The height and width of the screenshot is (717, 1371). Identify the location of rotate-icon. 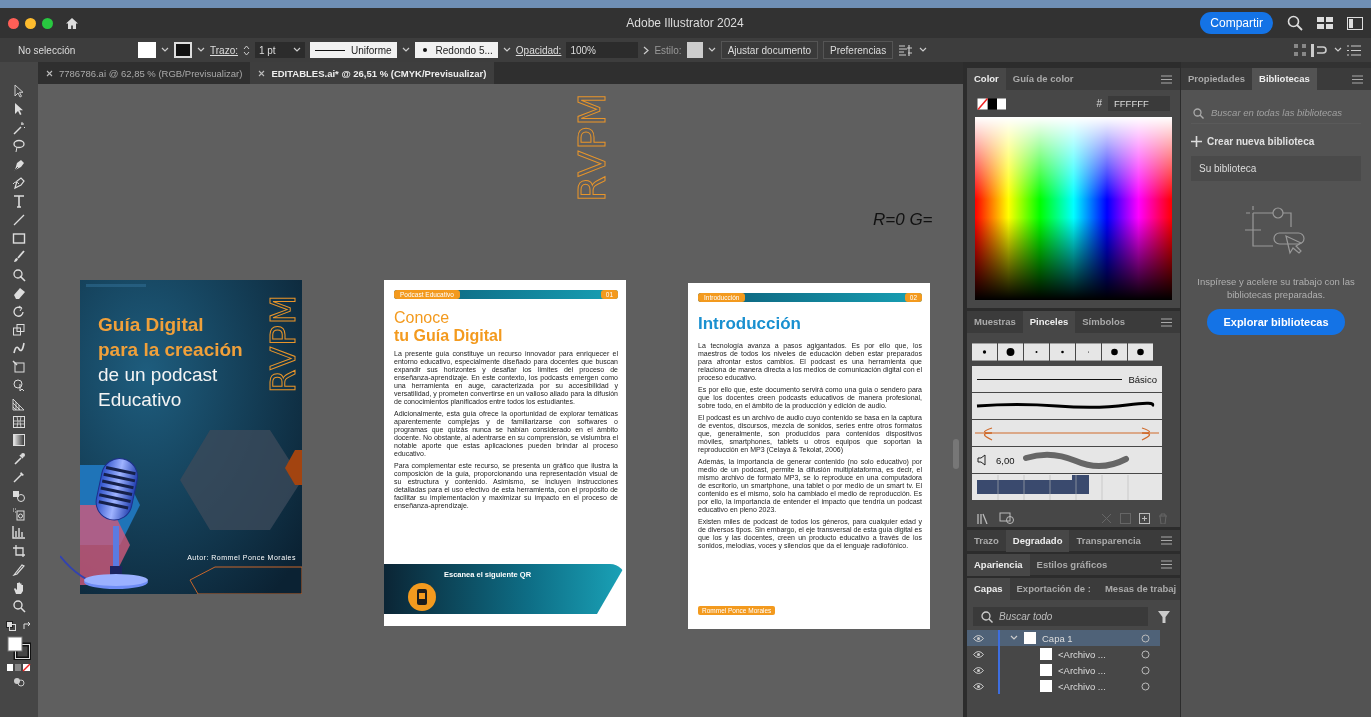
(19, 311).